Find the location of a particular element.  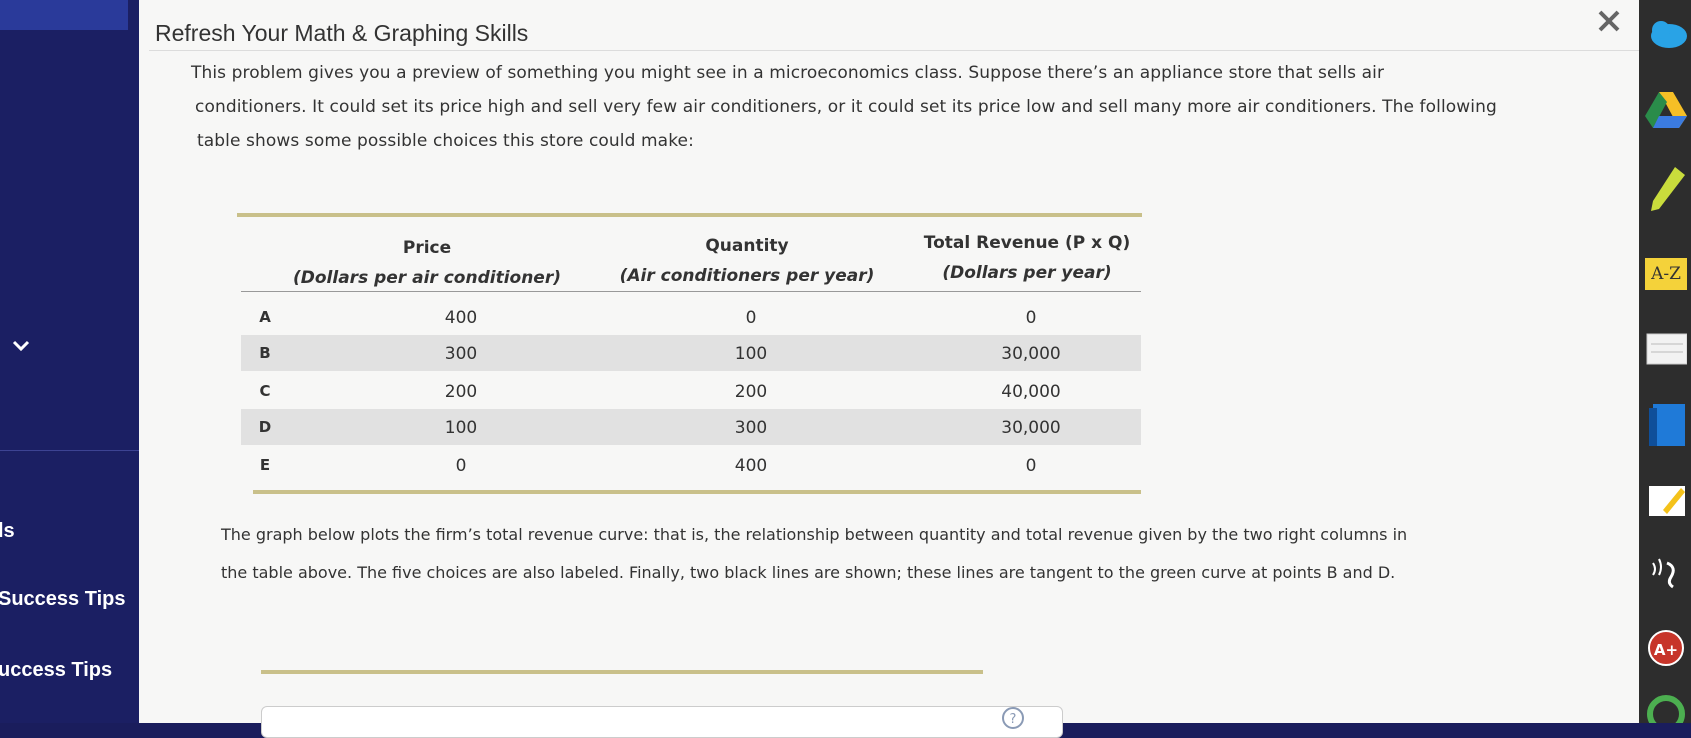

price-cell: 400 is located at coordinates (461, 318).